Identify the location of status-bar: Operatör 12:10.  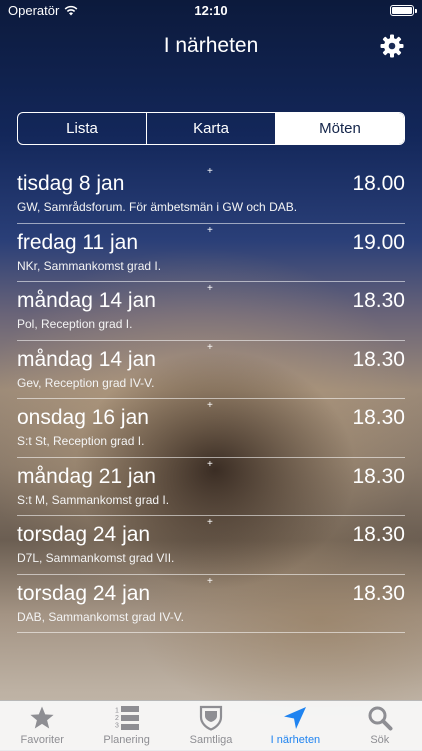
(211, 11).